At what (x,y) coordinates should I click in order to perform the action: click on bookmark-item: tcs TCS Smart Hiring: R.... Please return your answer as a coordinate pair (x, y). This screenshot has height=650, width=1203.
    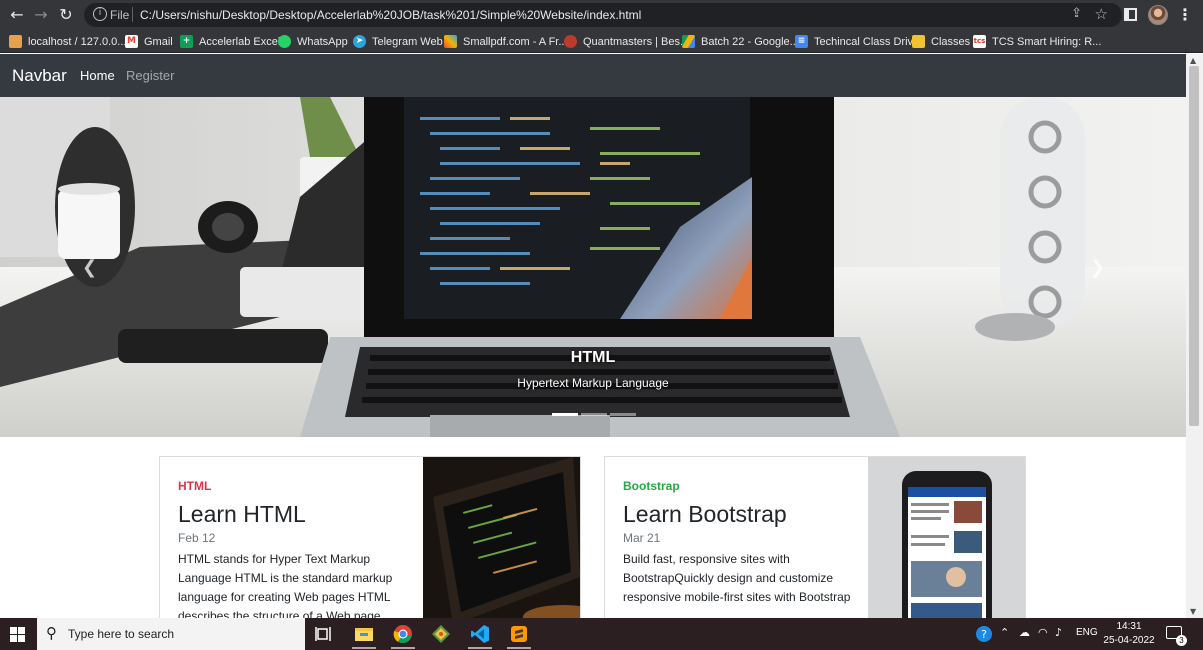
    Looking at the image, I should click on (1037, 41).